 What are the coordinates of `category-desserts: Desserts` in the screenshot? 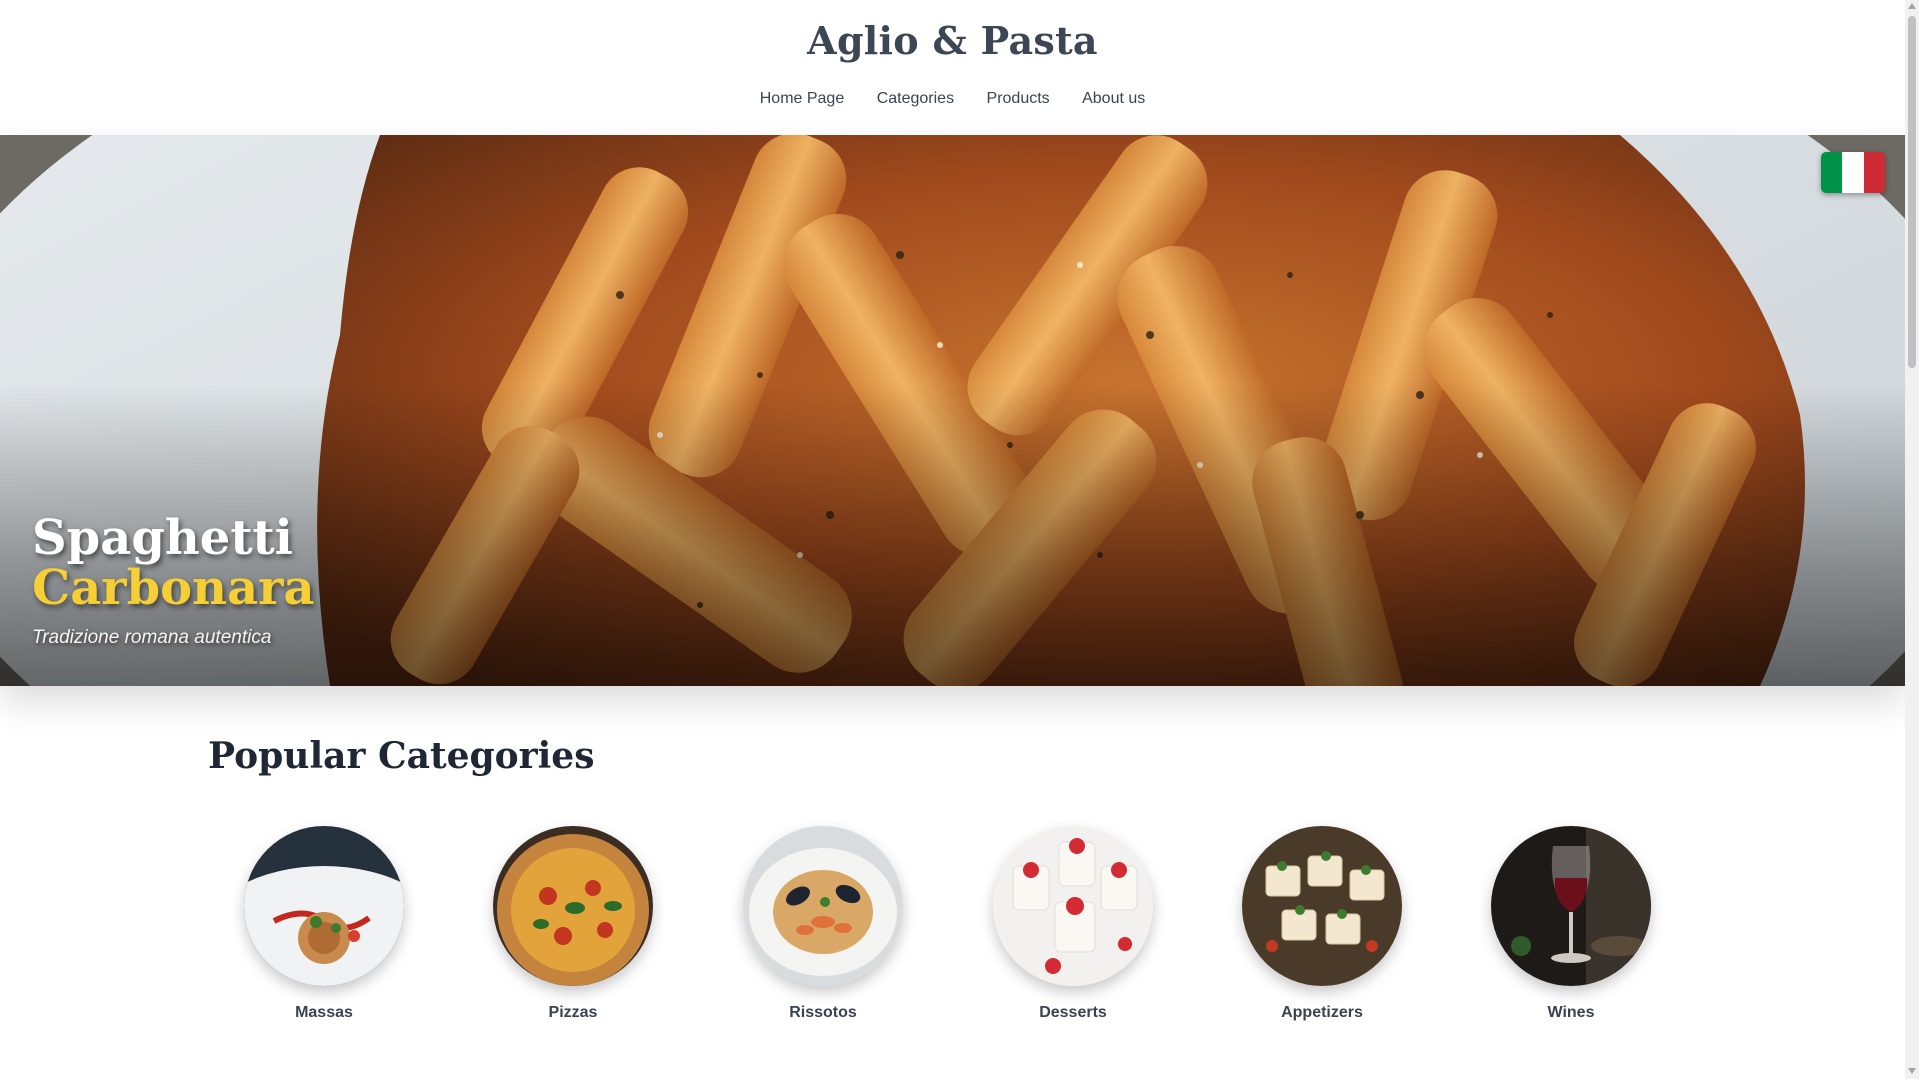 It's located at (1073, 924).